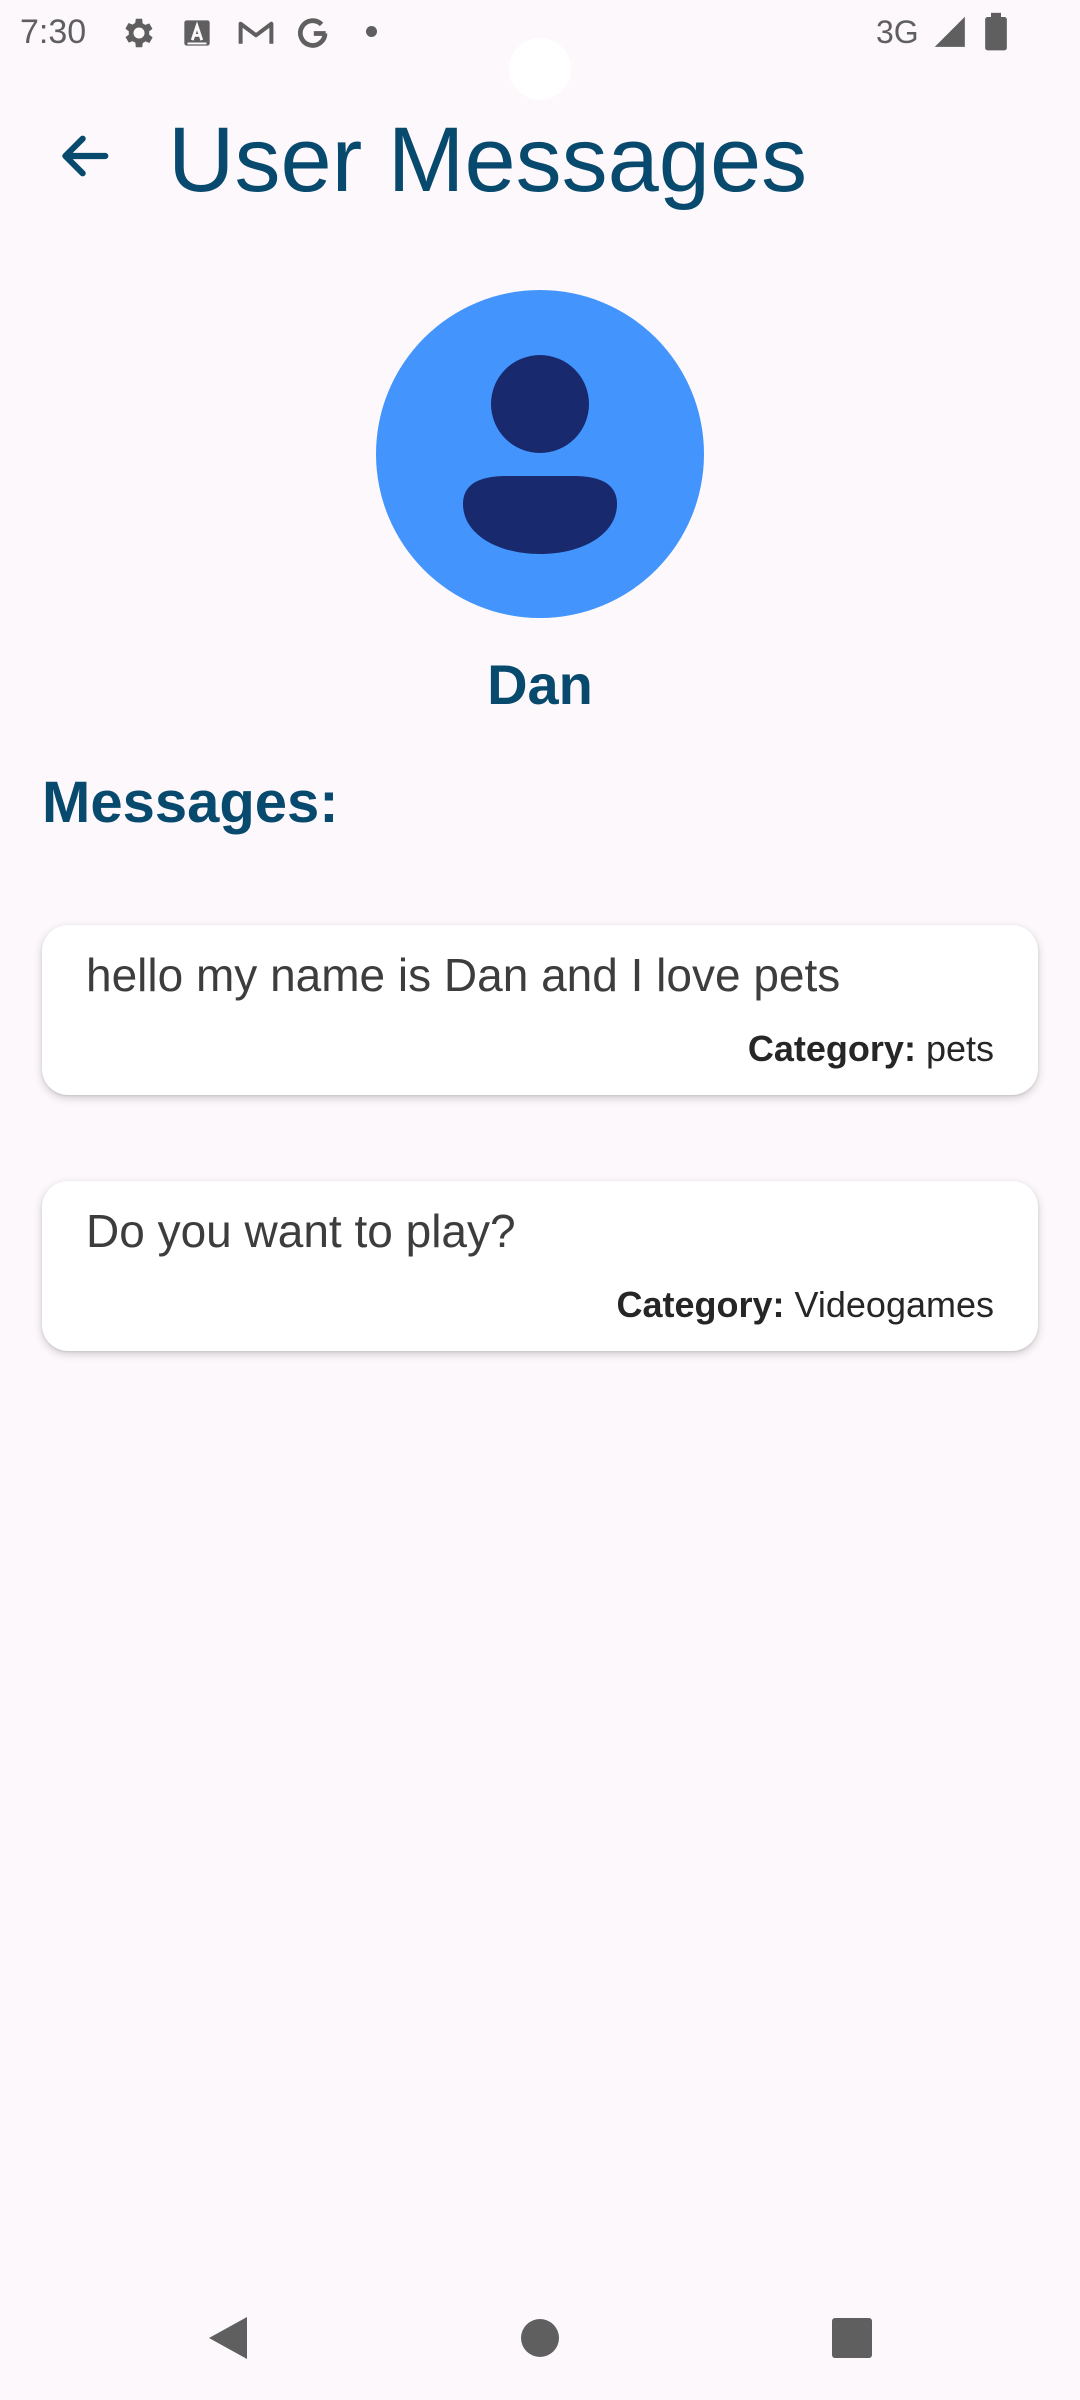 Image resolution: width=1080 pixels, height=2400 pixels. I want to click on user-name: Dan, so click(540, 684).